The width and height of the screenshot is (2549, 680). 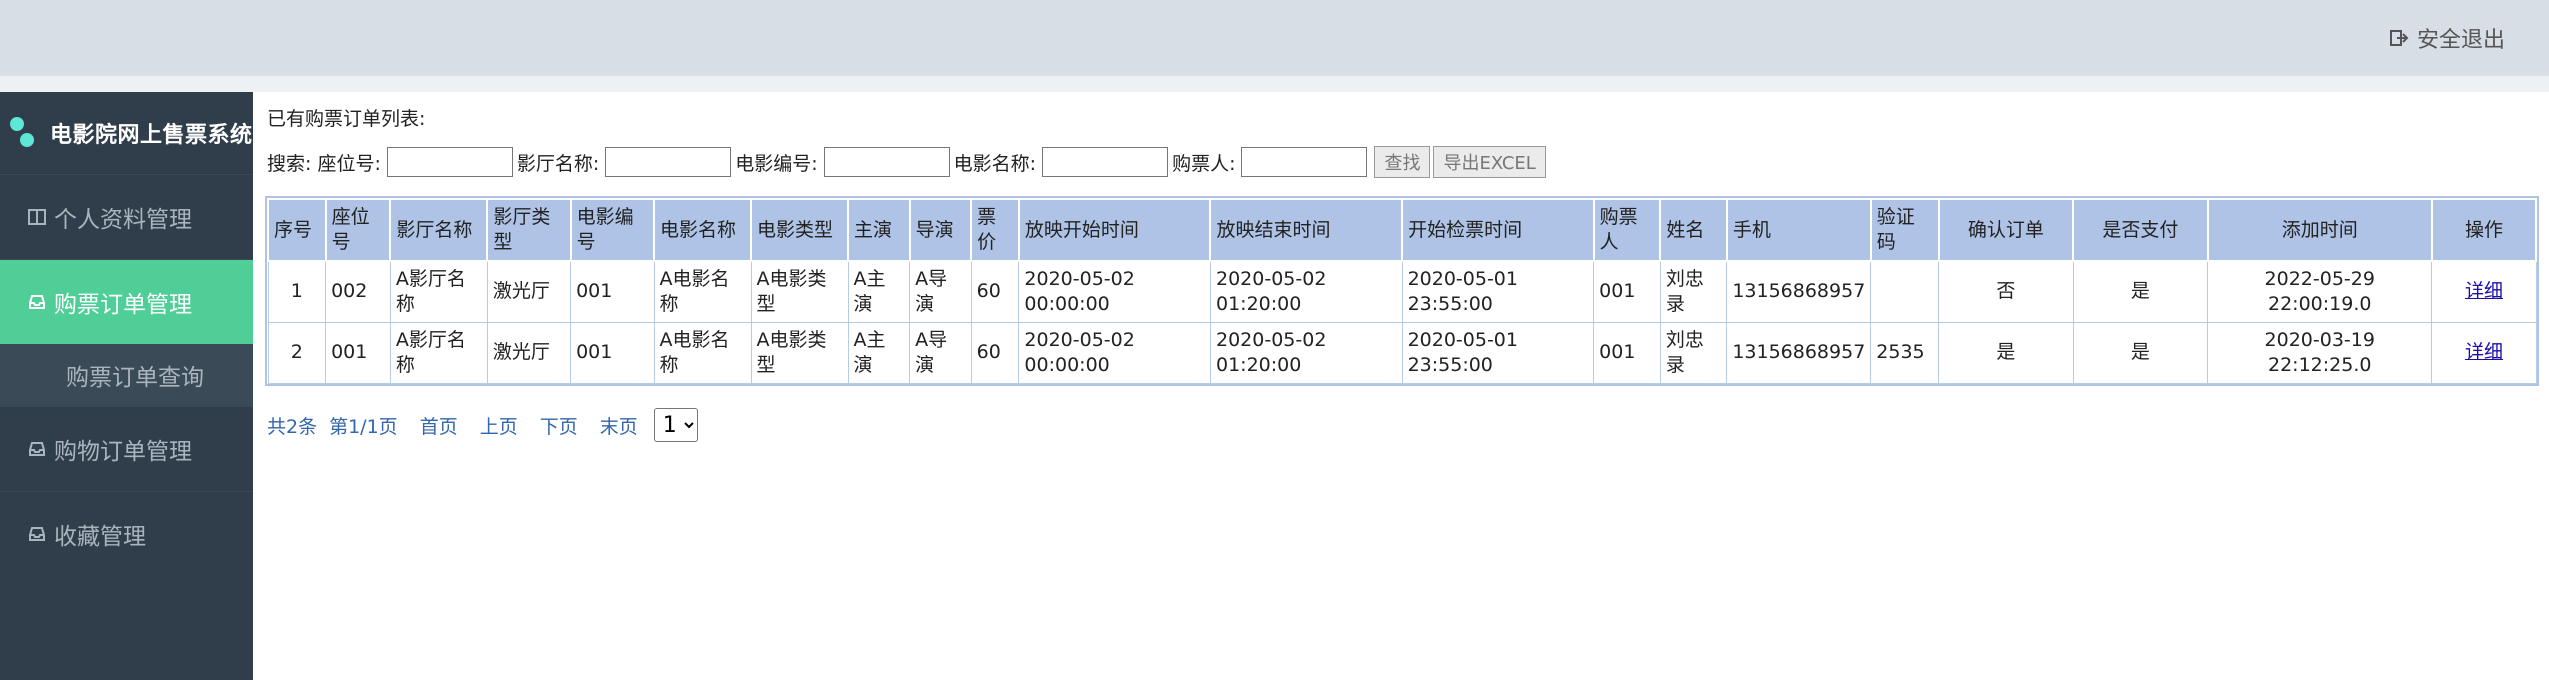 I want to click on column-header: 姓名, so click(x=1693, y=230).